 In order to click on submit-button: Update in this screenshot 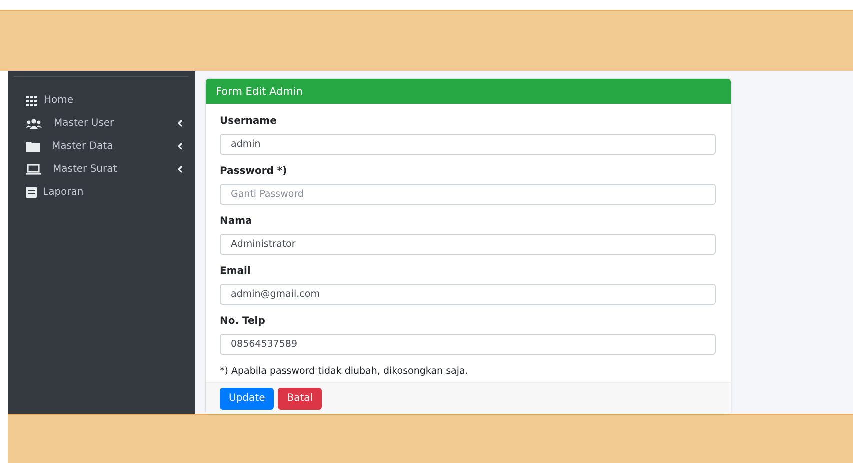, I will do `click(247, 399)`.